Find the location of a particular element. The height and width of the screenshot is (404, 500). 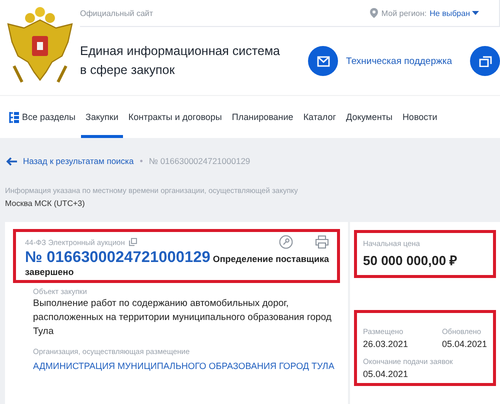

back-arrow-icon is located at coordinates (11, 161).